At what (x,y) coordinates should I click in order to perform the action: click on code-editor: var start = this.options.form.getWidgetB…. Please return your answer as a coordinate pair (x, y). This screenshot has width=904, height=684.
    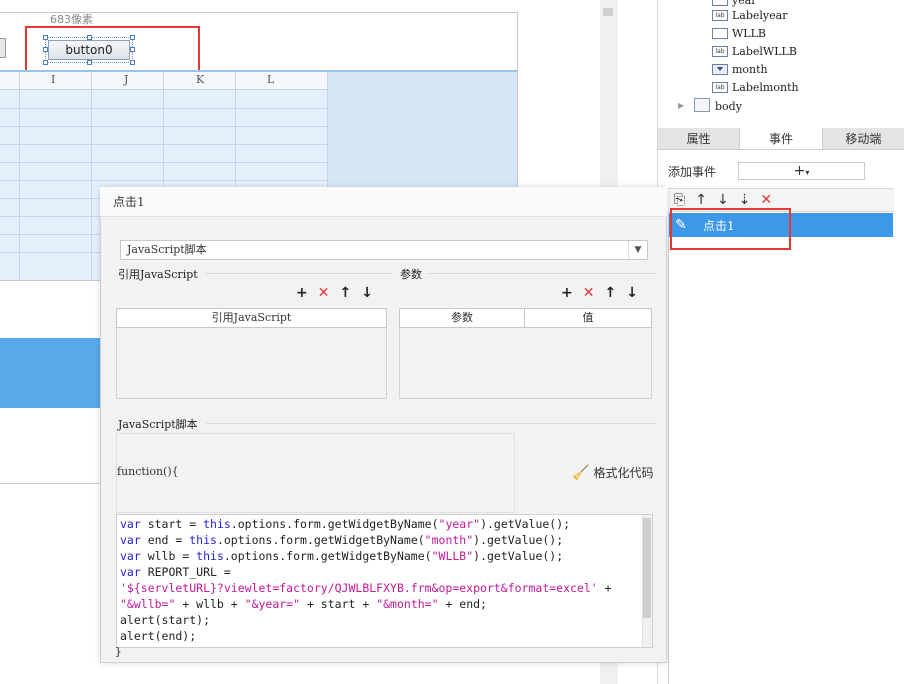
    Looking at the image, I should click on (384, 581).